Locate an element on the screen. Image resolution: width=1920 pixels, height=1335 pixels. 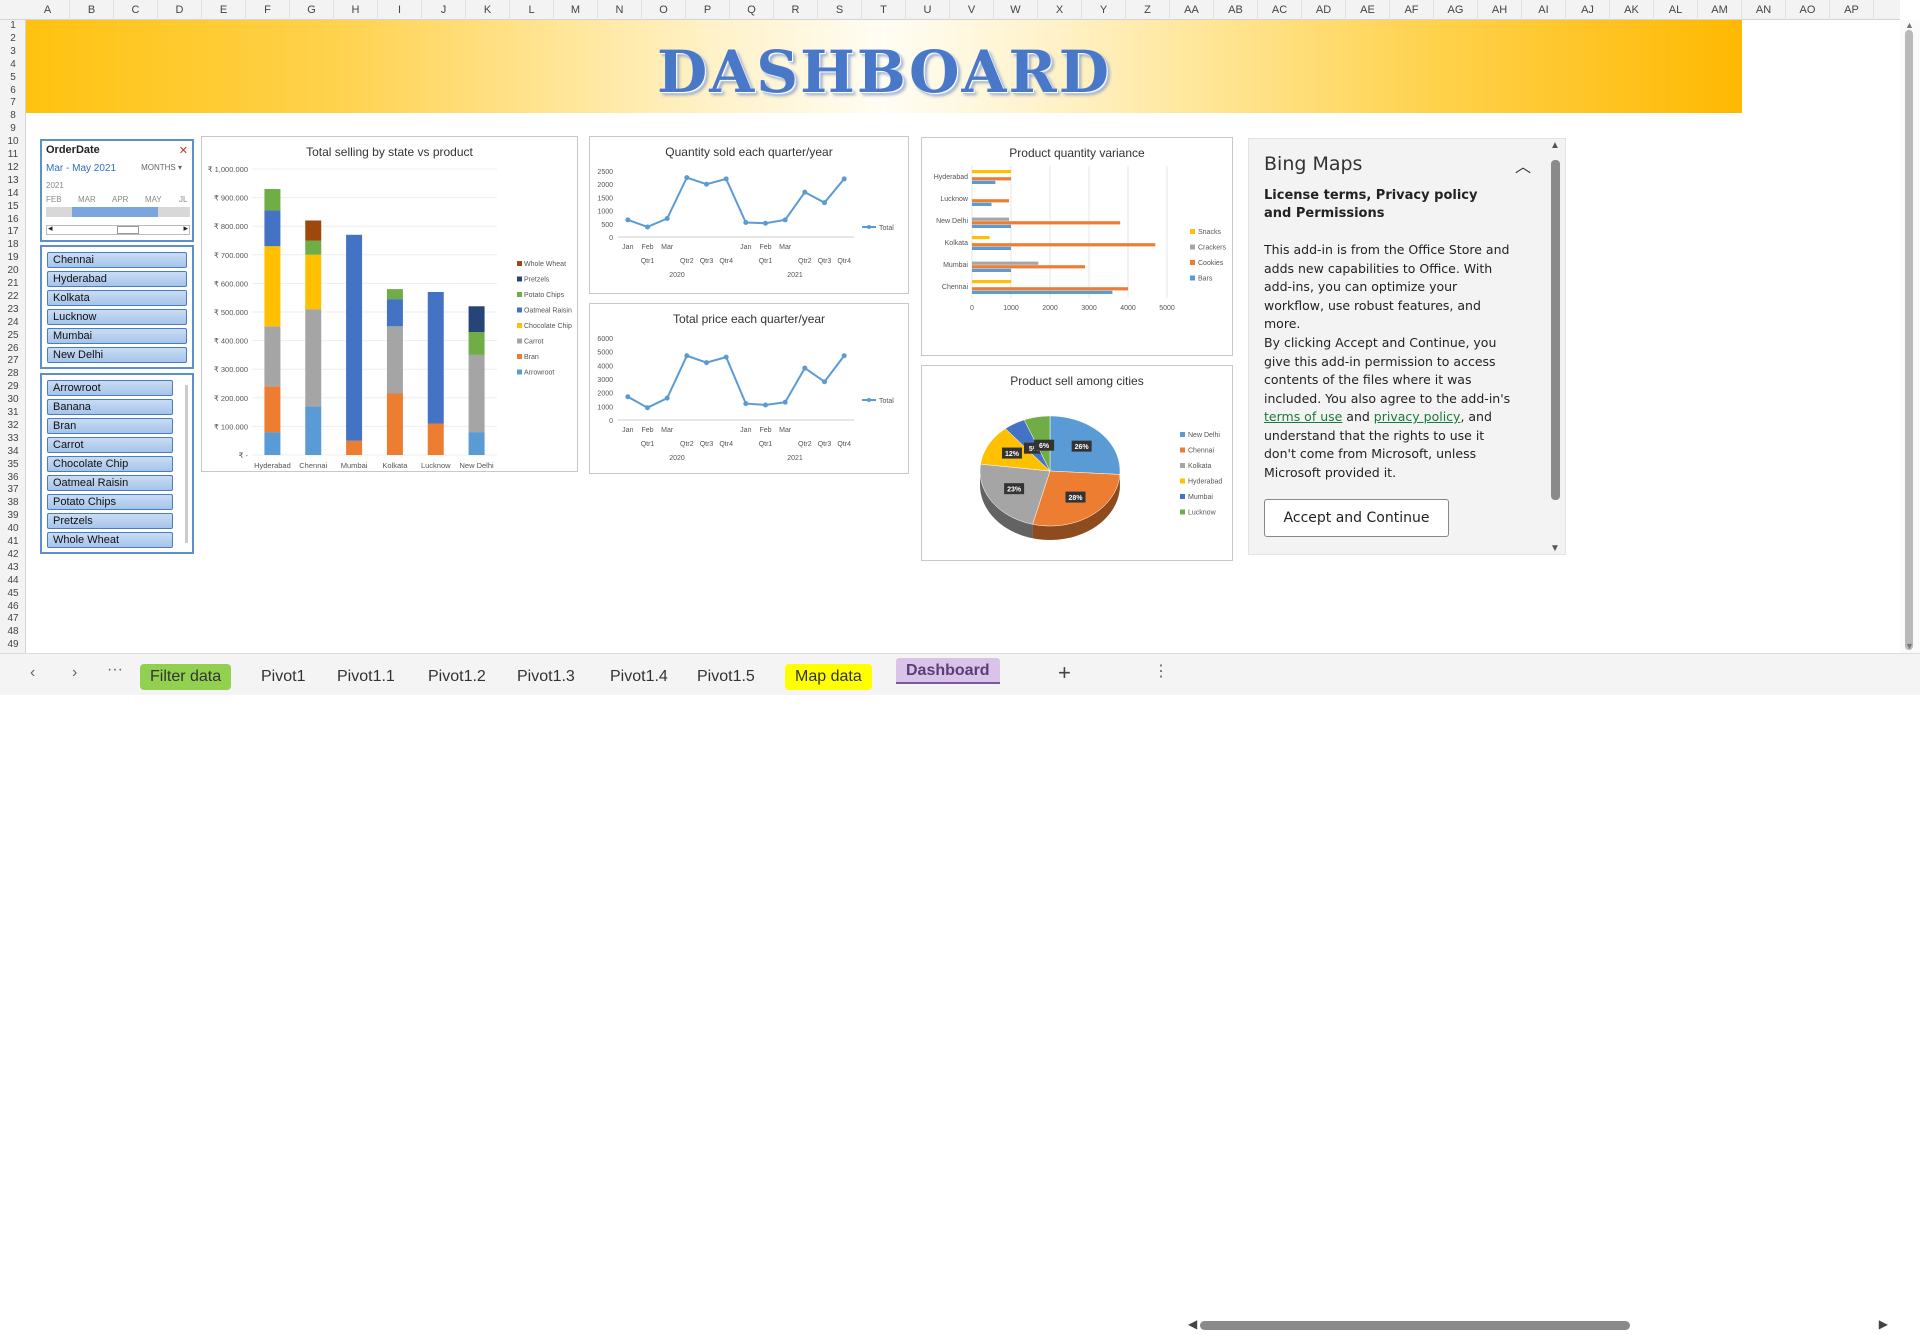
product-slicer-item: Carrot is located at coordinates (110, 445).